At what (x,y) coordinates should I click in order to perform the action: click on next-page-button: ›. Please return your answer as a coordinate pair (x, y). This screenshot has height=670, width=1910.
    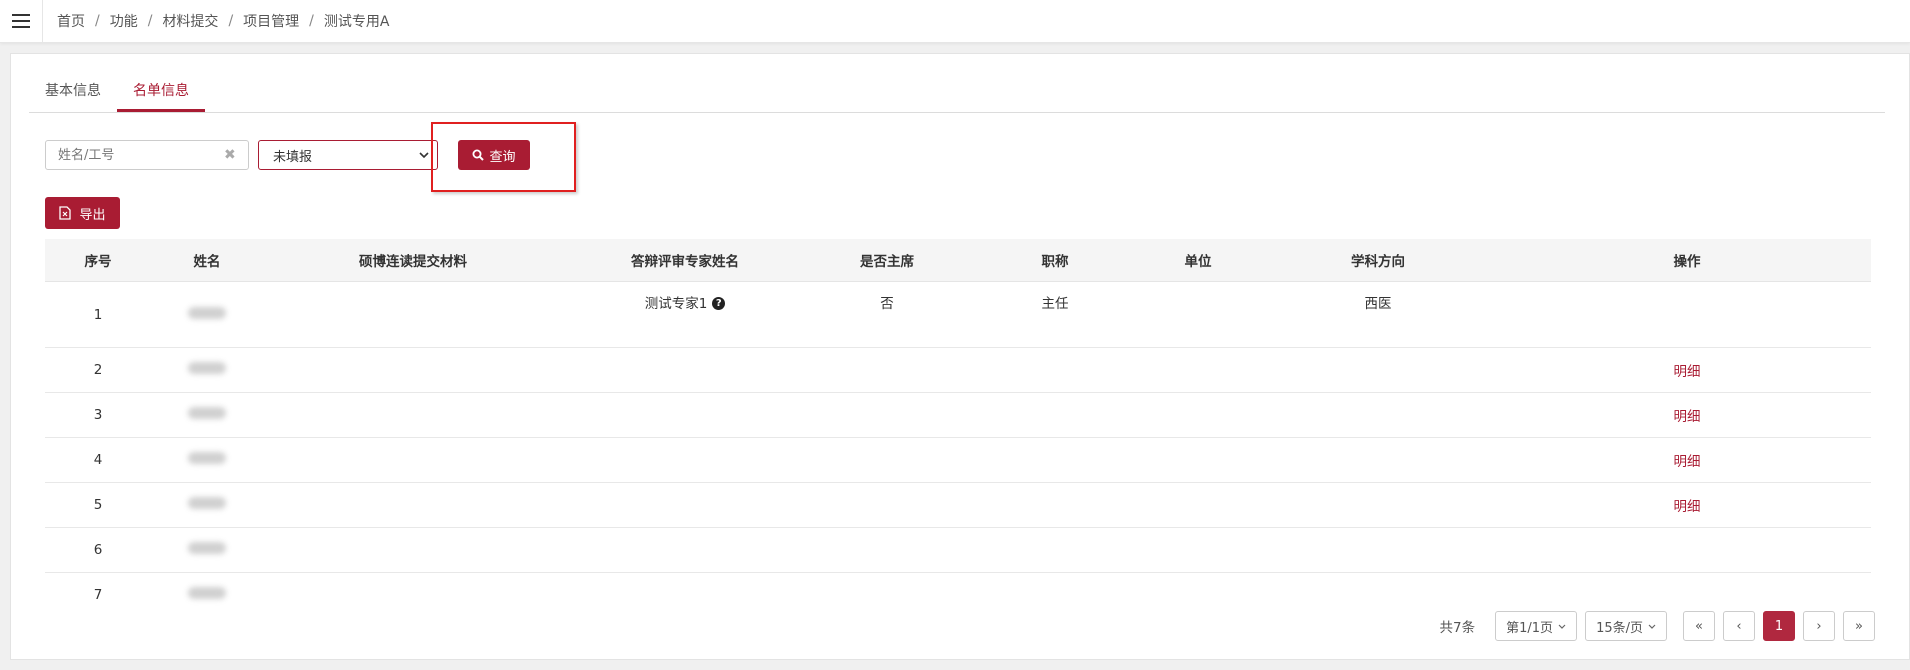
    Looking at the image, I should click on (1819, 626).